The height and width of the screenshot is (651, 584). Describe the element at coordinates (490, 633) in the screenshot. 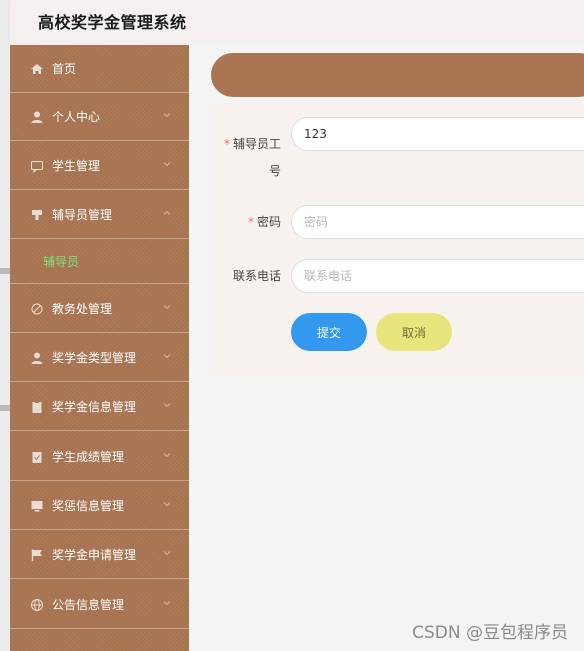

I see `watermark-text: CSDN @豆包程序员` at that location.